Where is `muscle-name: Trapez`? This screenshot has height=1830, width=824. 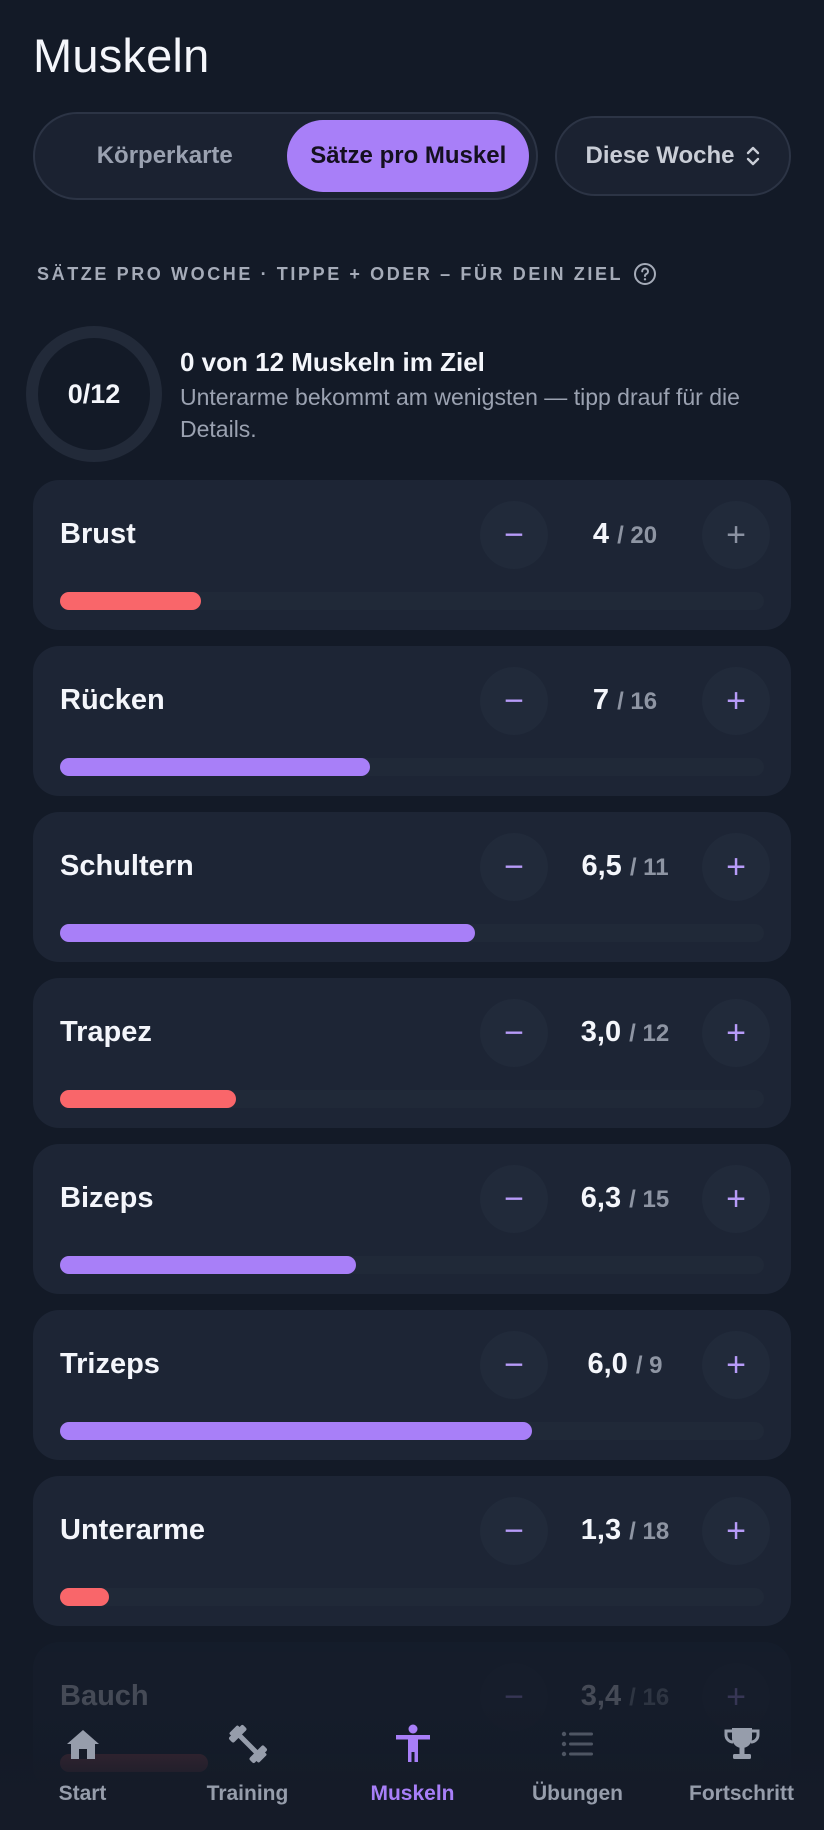
muscle-name: Trapez is located at coordinates (106, 1032).